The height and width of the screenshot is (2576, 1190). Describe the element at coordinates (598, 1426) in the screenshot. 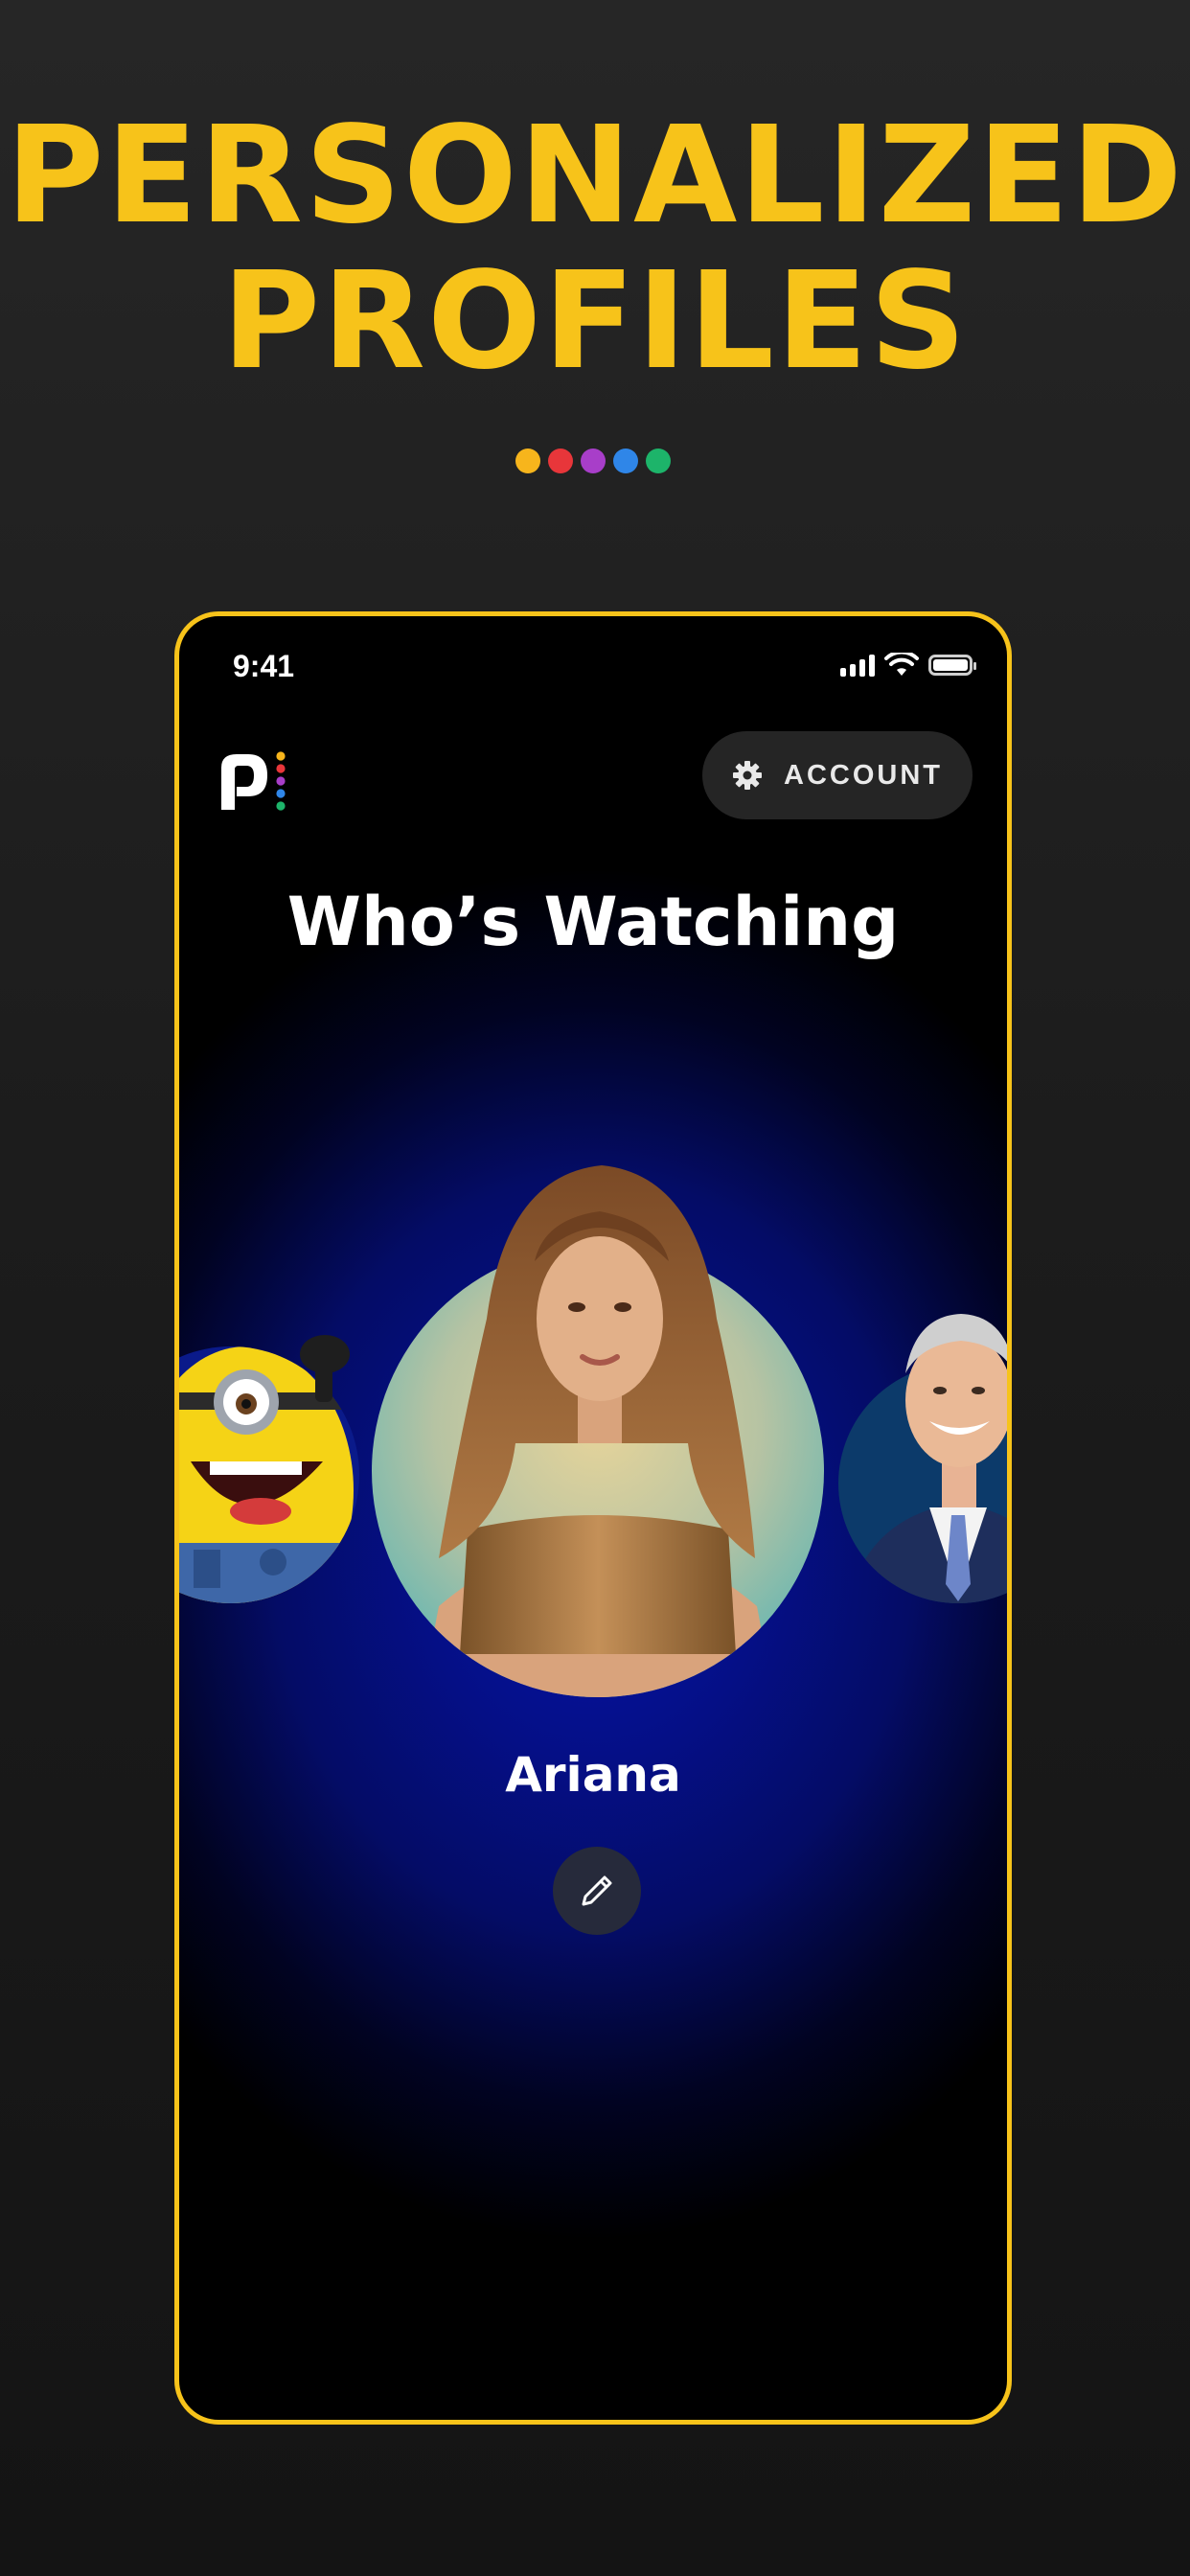

I see `profile-avatar-selected` at that location.